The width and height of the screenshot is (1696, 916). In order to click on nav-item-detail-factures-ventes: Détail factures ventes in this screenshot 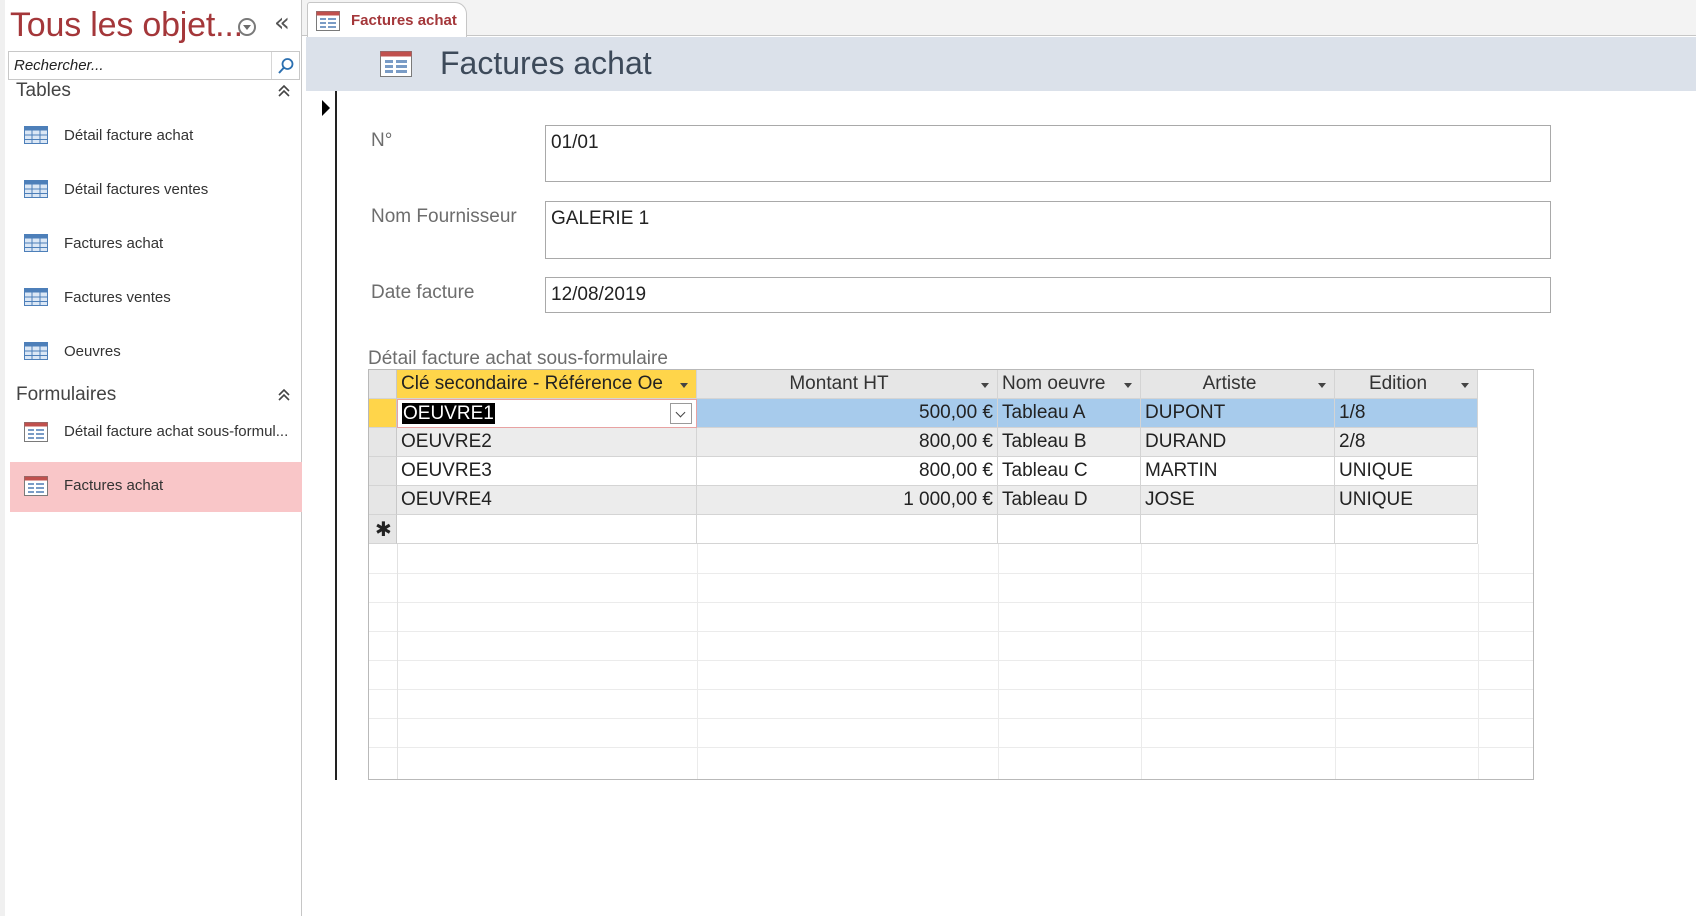, I will do `click(156, 191)`.